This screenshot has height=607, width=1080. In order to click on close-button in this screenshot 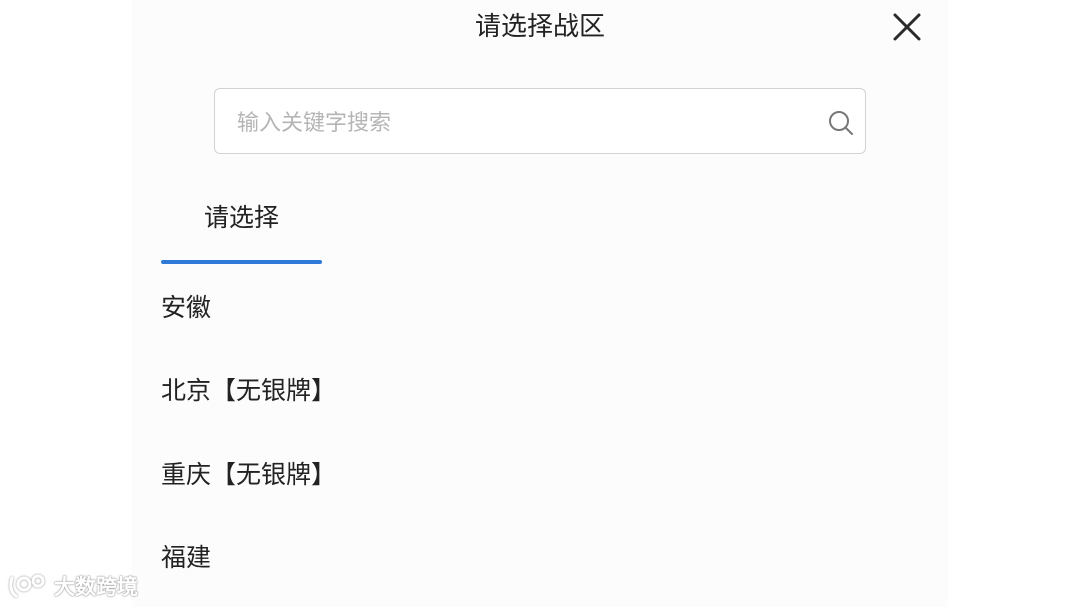, I will do `click(907, 27)`.